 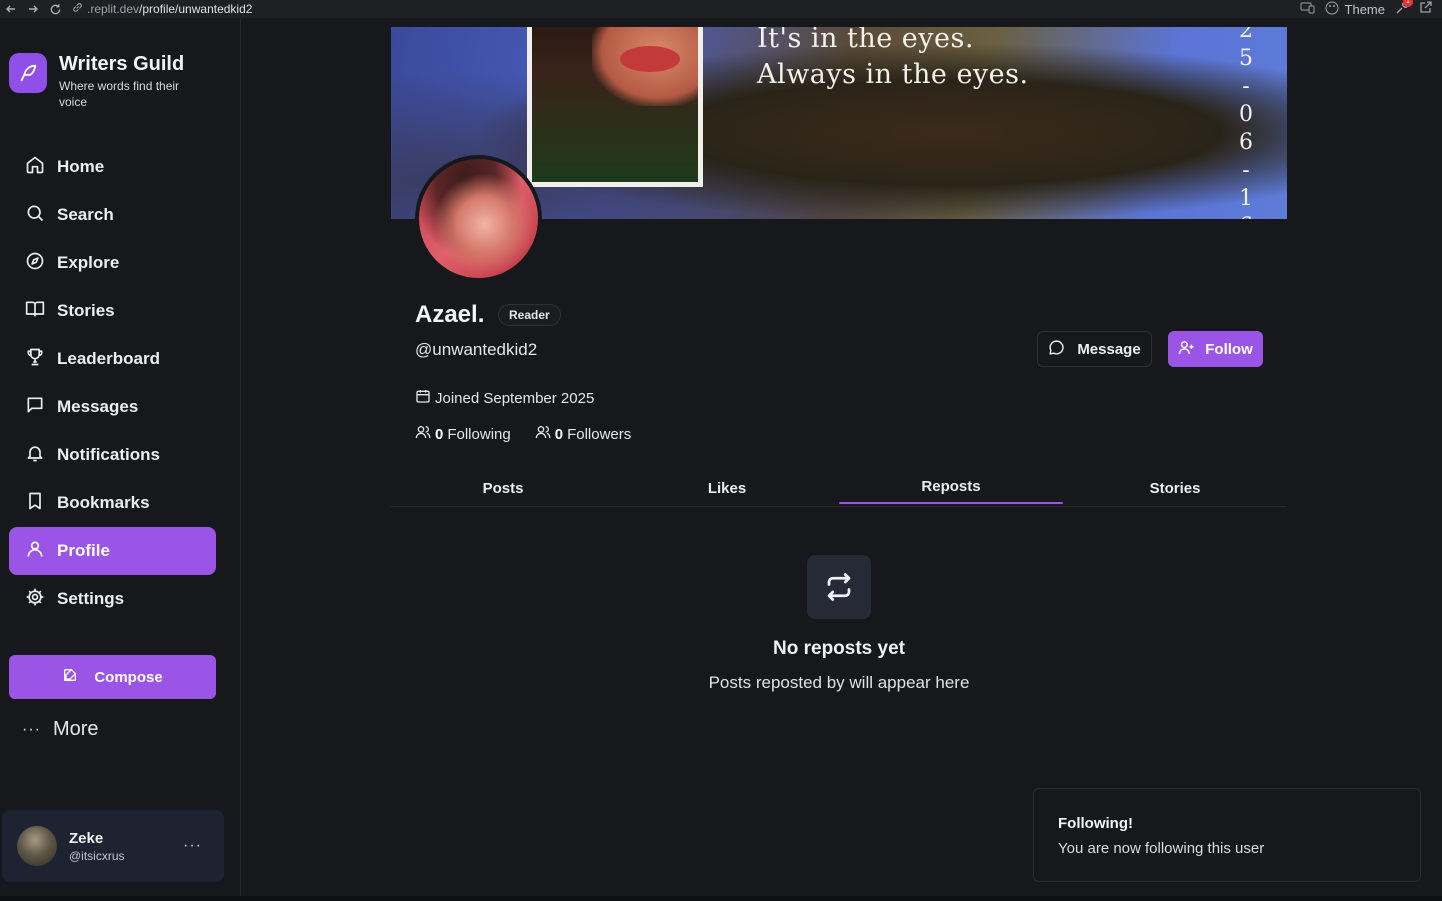 I want to click on nav-label: Notifications, so click(x=108, y=454).